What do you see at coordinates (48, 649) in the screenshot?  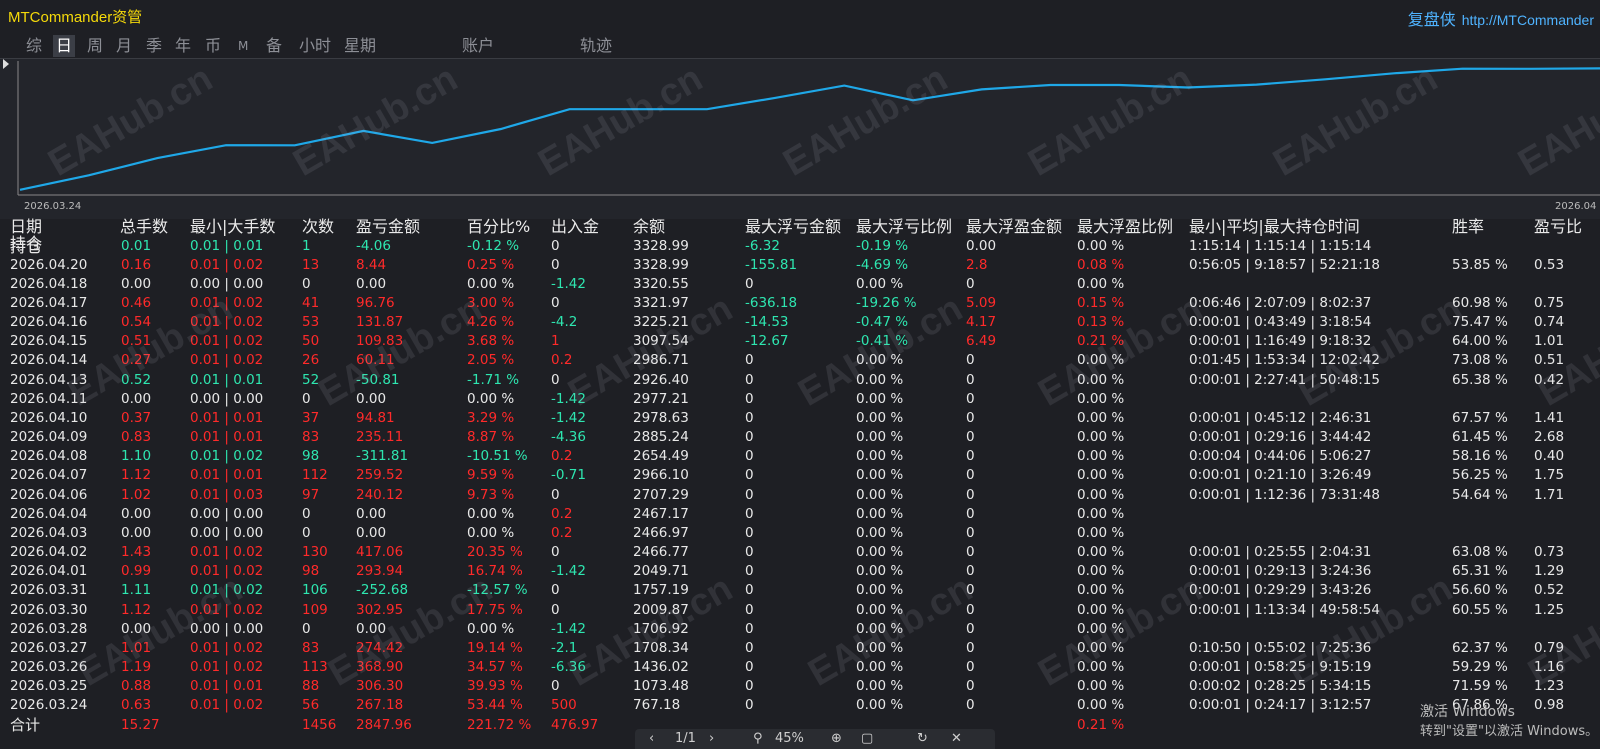 I see `cell: 2026.03.27` at bounding box center [48, 649].